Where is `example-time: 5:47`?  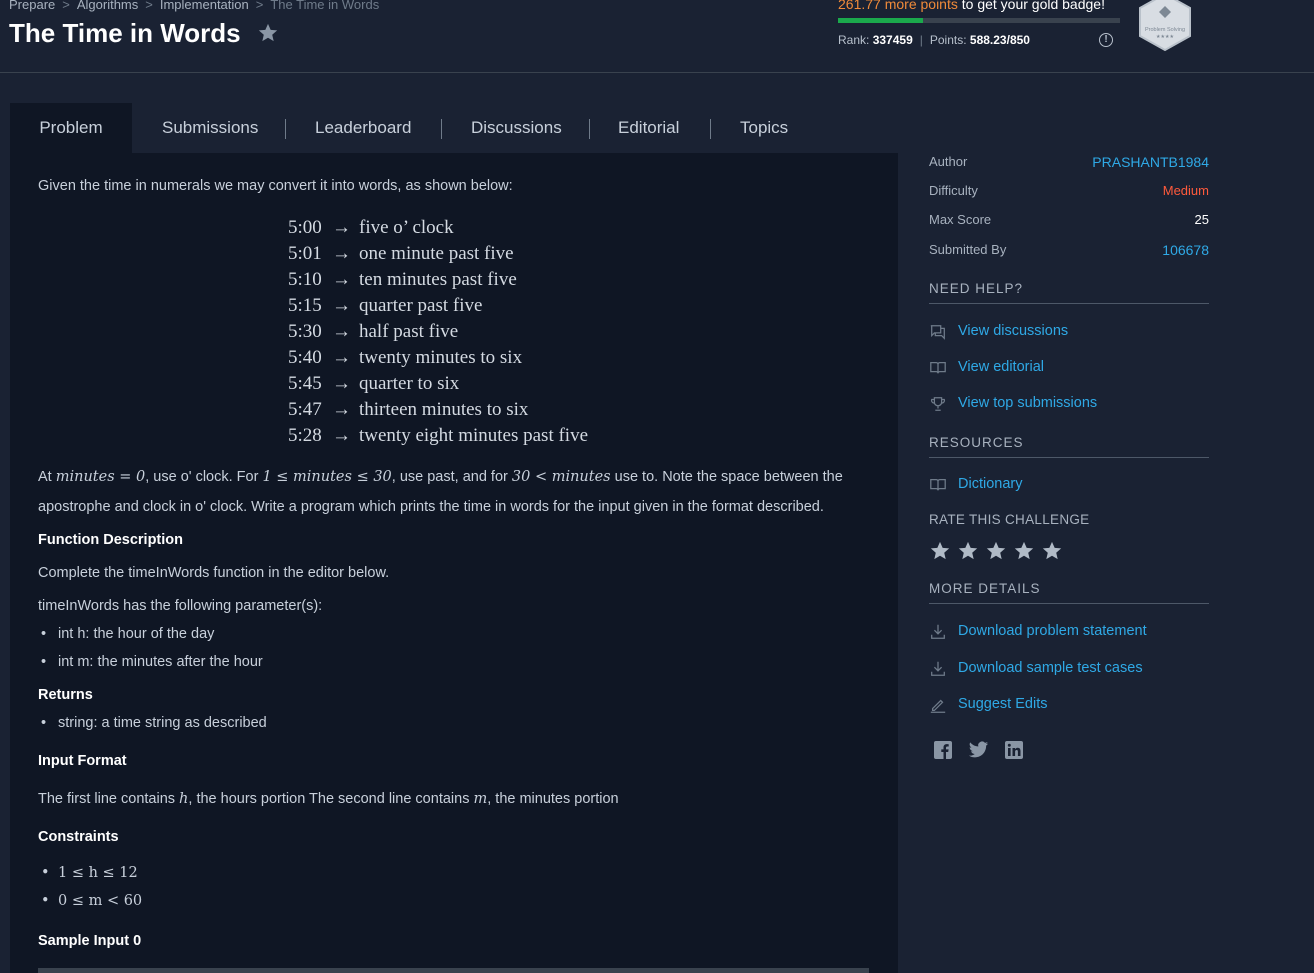
example-time: 5:47 is located at coordinates (305, 409).